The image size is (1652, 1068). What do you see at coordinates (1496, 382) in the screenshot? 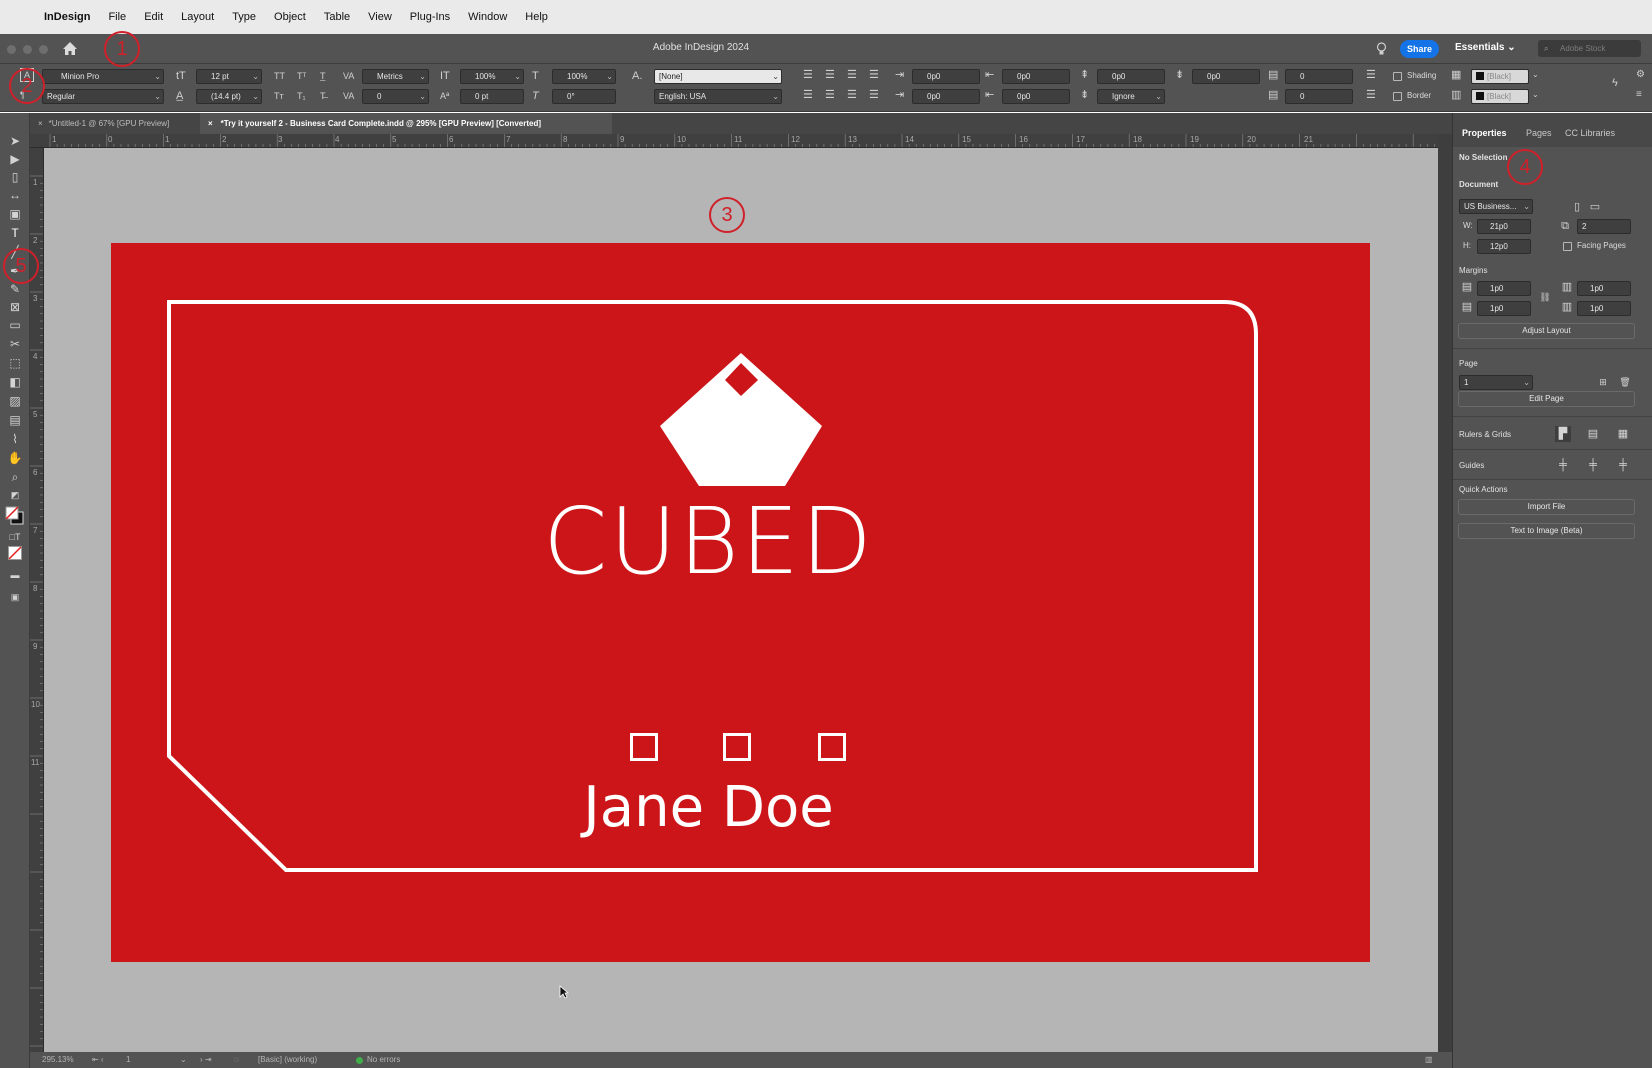
I see `page-select: 1 ⌄` at bounding box center [1496, 382].